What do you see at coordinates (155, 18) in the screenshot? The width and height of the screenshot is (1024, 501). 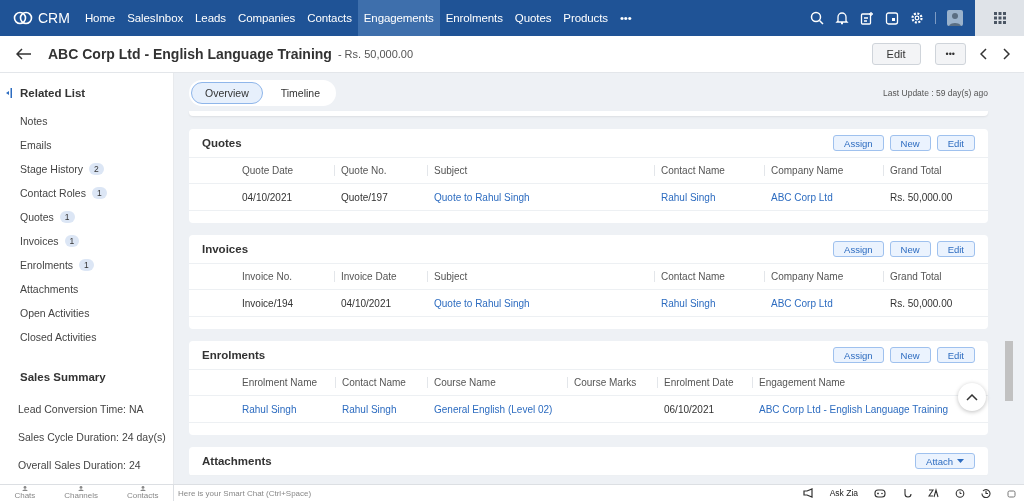 I see `nav-tab: SalesInbox` at bounding box center [155, 18].